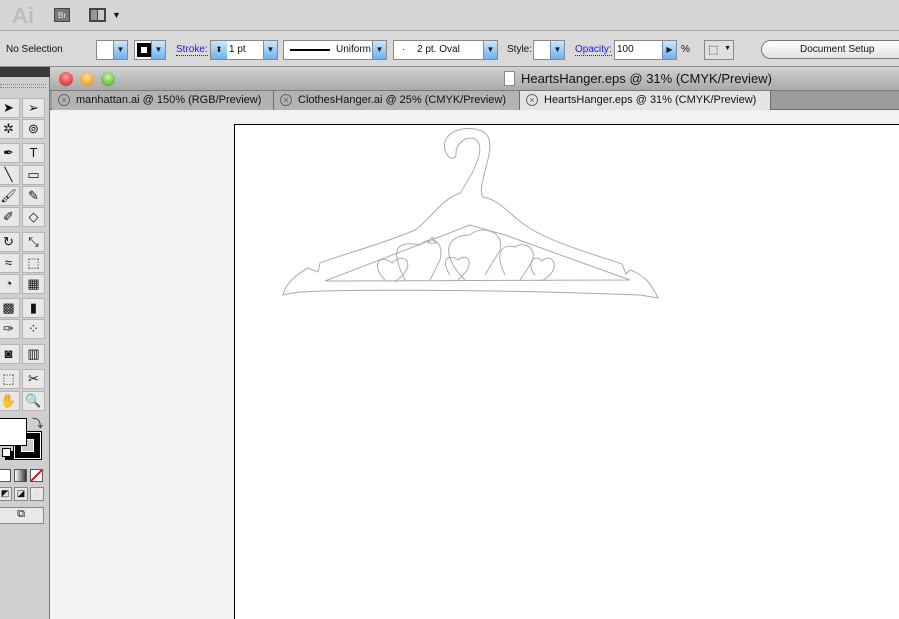 The height and width of the screenshot is (619, 899). What do you see at coordinates (13, 432) in the screenshot?
I see `fill-swatch` at bounding box center [13, 432].